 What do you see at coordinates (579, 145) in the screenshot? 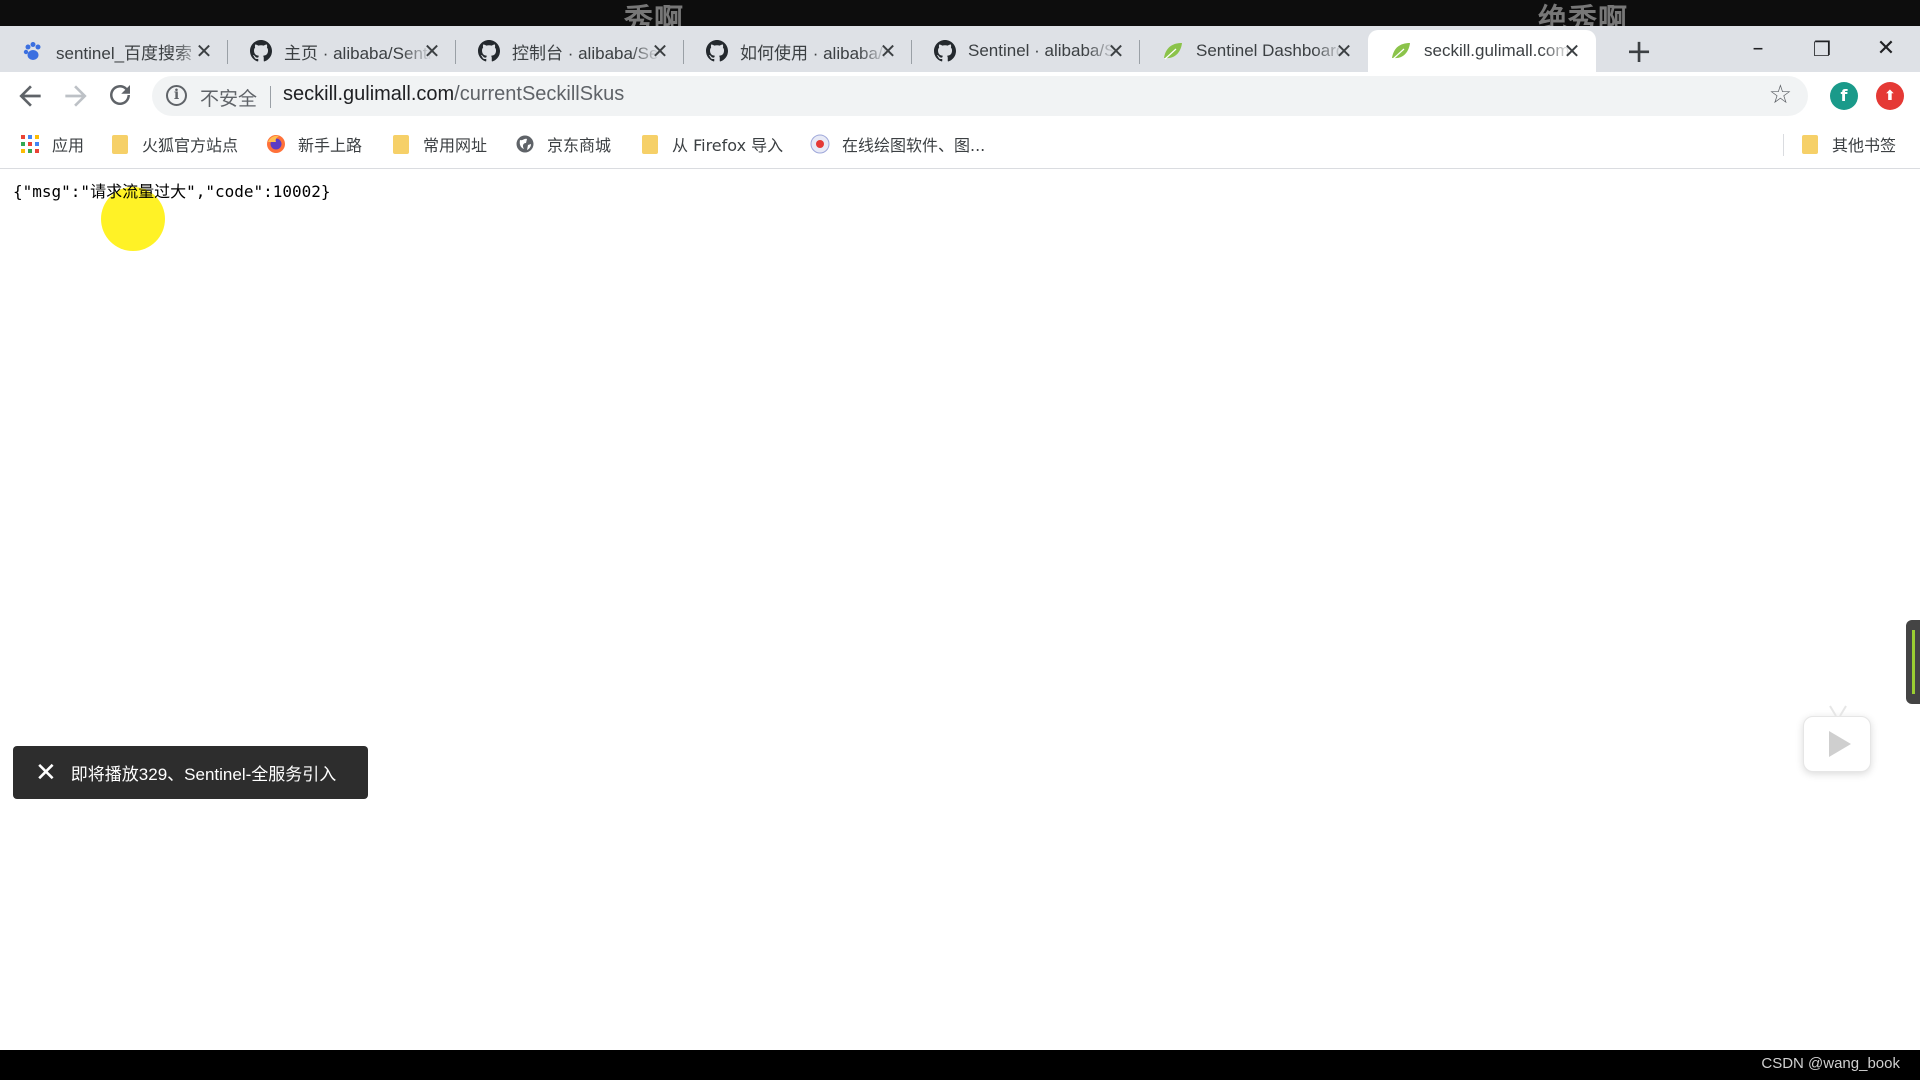
I see `bookmark-label: 京东商城` at bounding box center [579, 145].